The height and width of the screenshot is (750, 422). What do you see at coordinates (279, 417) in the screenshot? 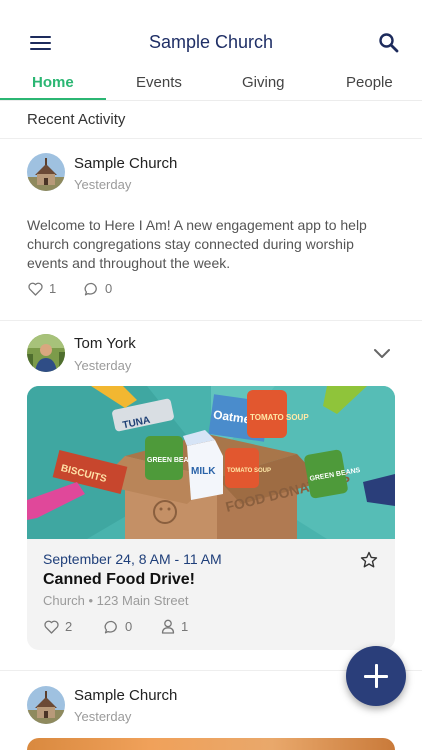
I see `tomato-soup-can-label: TOMATO SOUP` at bounding box center [279, 417].